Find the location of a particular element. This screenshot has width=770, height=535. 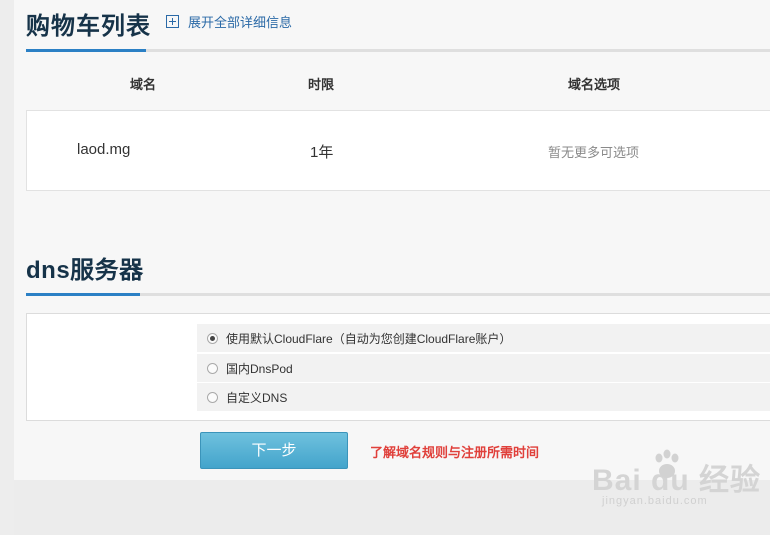

dns-option-label: 使用默认CloudFlare（自动为您创建CloudFlare账户） is located at coordinates (369, 338).